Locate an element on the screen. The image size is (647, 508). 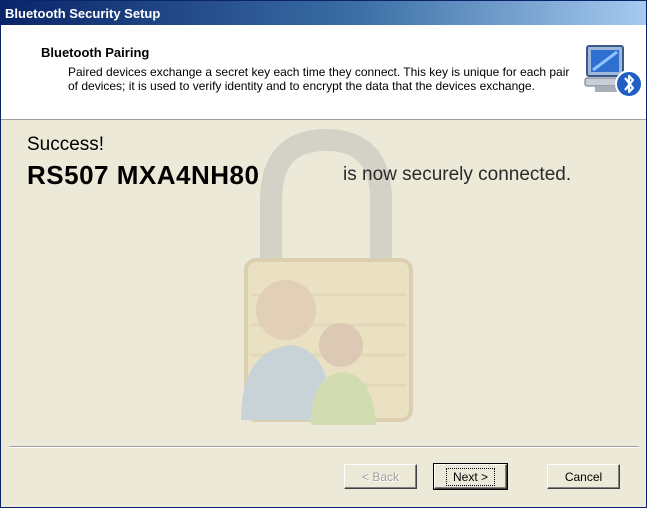
next-button: Next > is located at coordinates (470, 476).